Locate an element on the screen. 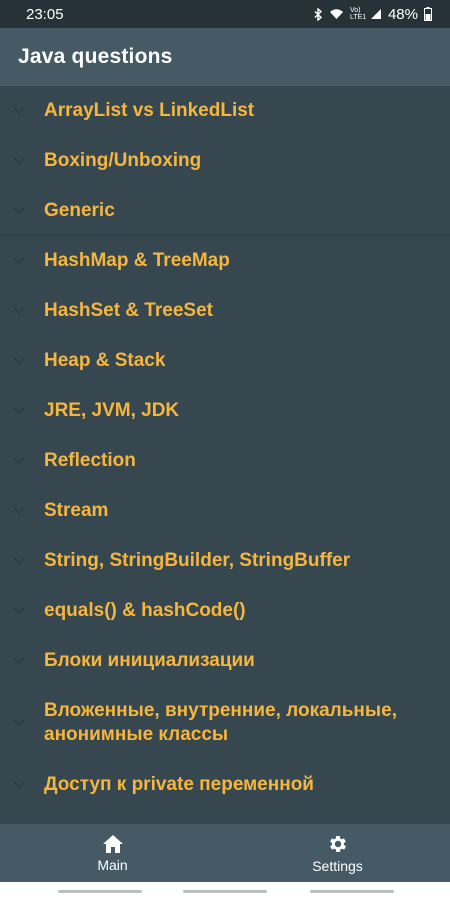 The height and width of the screenshot is (900, 450). question-equals-hashcode: equals() & hashCode() is located at coordinates (225, 611).